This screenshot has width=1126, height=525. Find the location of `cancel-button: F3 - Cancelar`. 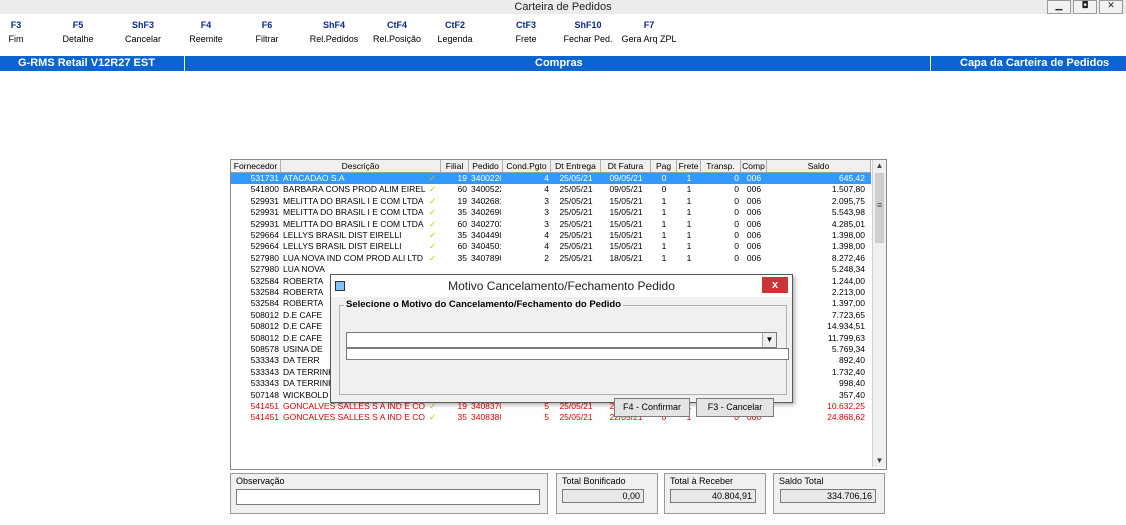

cancel-button: F3 - Cancelar is located at coordinates (735, 407).